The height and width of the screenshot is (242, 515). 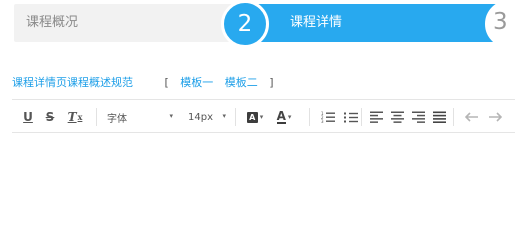 I want to click on step-3-number: 3, so click(x=500, y=22).